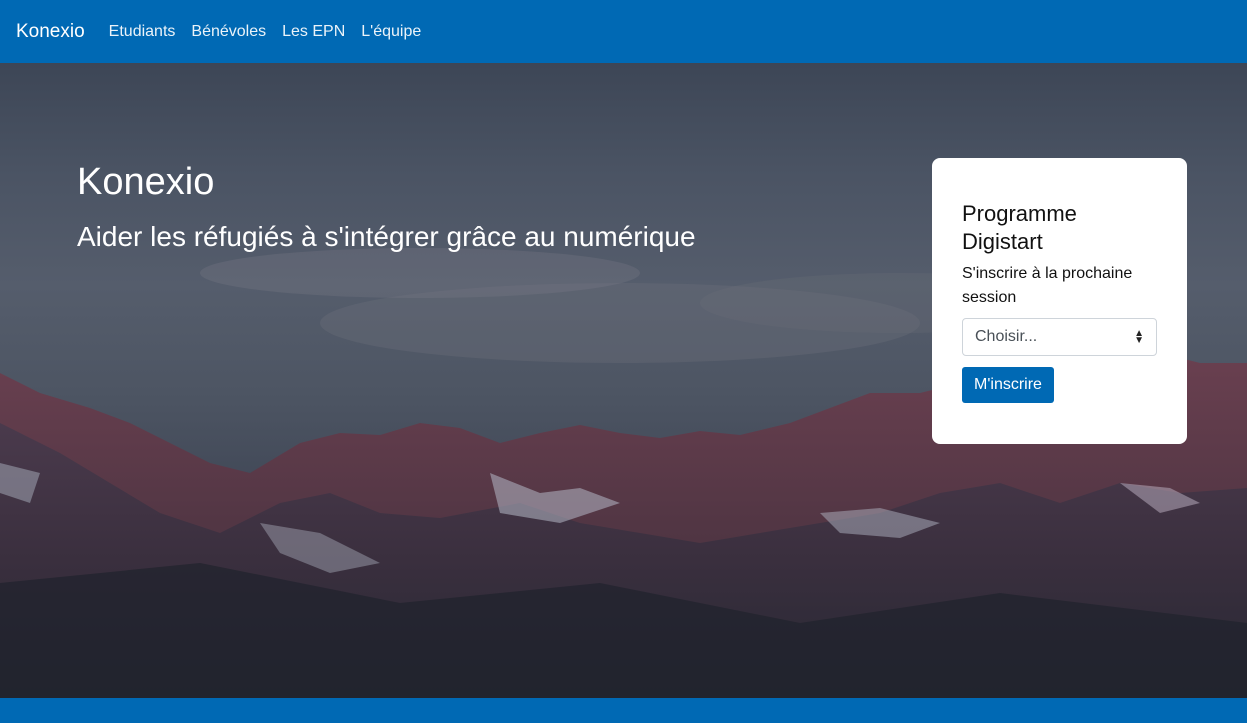  Describe the element at coordinates (1047, 285) in the screenshot. I see `card-text: S'inscrire à la prochaine session` at that location.